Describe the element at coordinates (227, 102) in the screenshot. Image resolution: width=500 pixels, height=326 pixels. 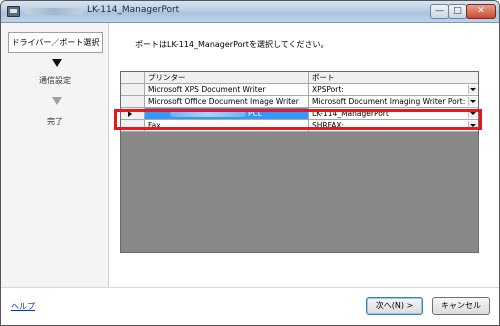
I see `printer-cell: Microsoft Office Document Image Writer` at that location.